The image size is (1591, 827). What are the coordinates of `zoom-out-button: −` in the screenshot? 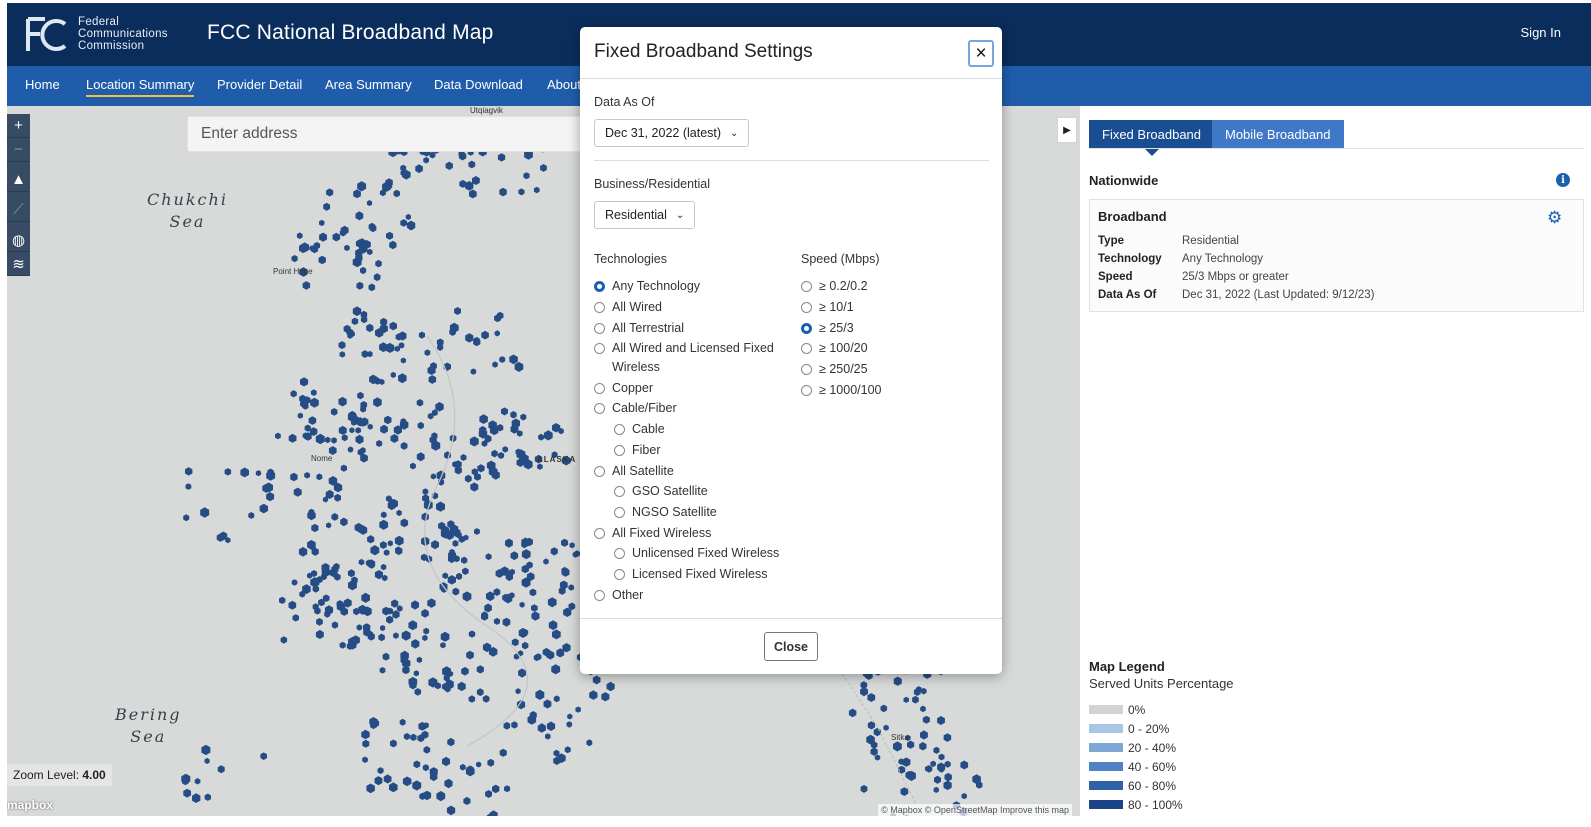 It's located at (18, 150).